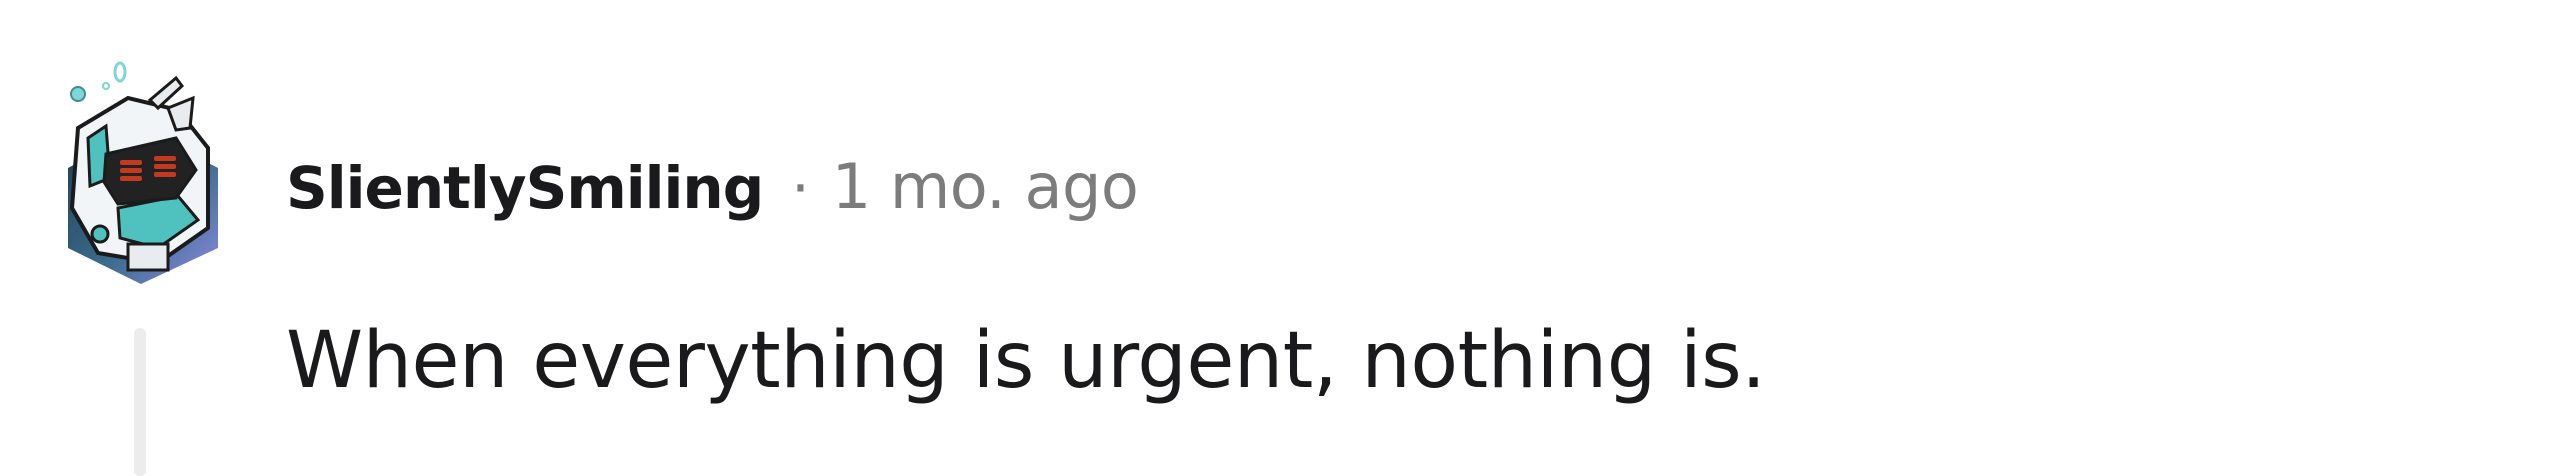 This screenshot has height=476, width=2570. What do you see at coordinates (140, 402) in the screenshot?
I see `thread-line` at bounding box center [140, 402].